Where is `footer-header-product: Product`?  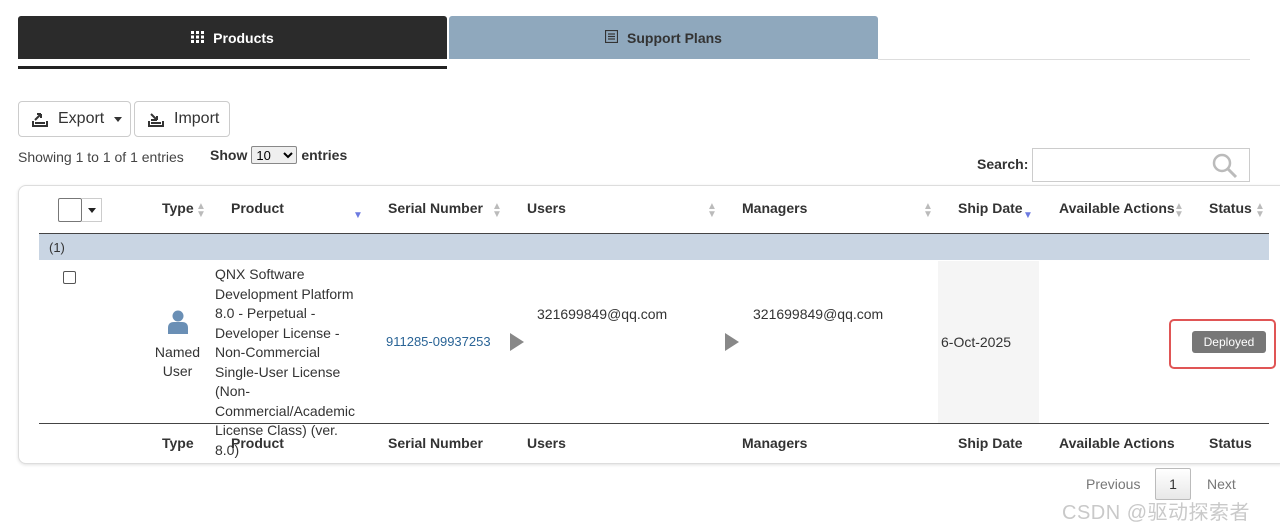 footer-header-product: Product is located at coordinates (257, 443).